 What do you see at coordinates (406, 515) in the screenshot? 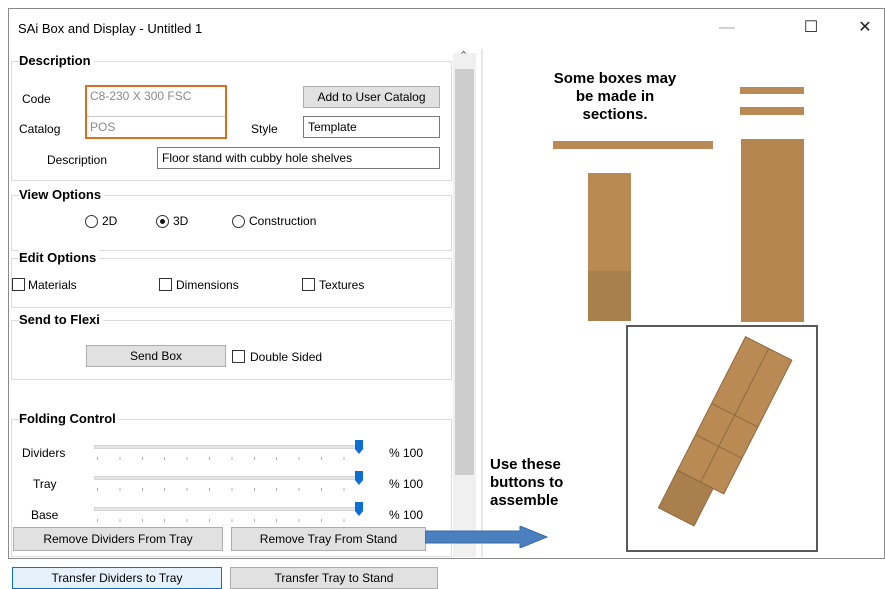
I see `base-value: % 100` at bounding box center [406, 515].